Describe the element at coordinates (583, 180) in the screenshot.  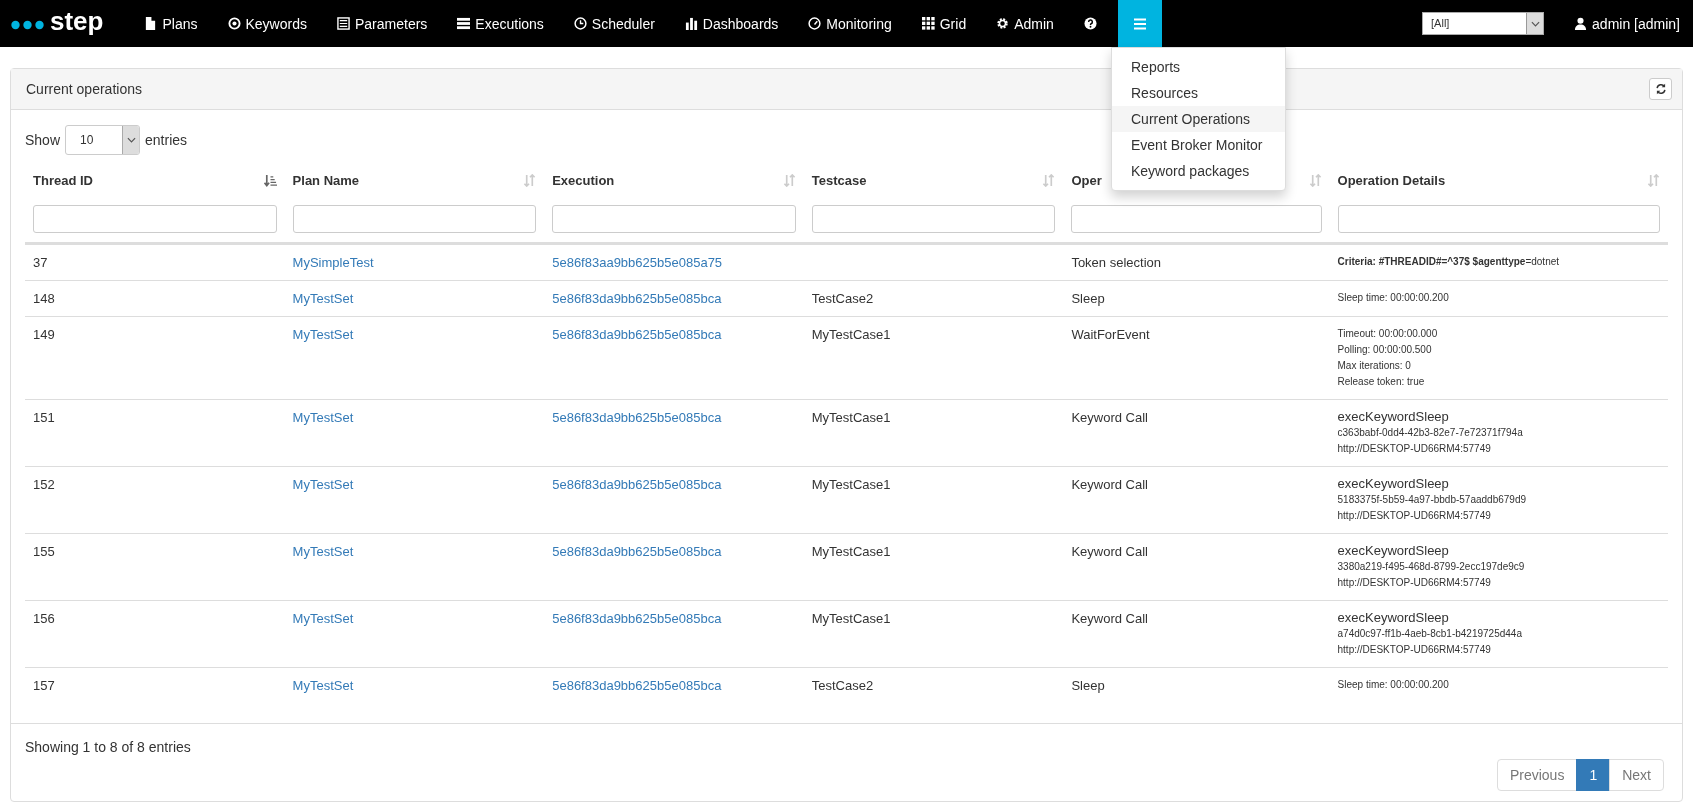
I see `column-header: Execution` at that location.